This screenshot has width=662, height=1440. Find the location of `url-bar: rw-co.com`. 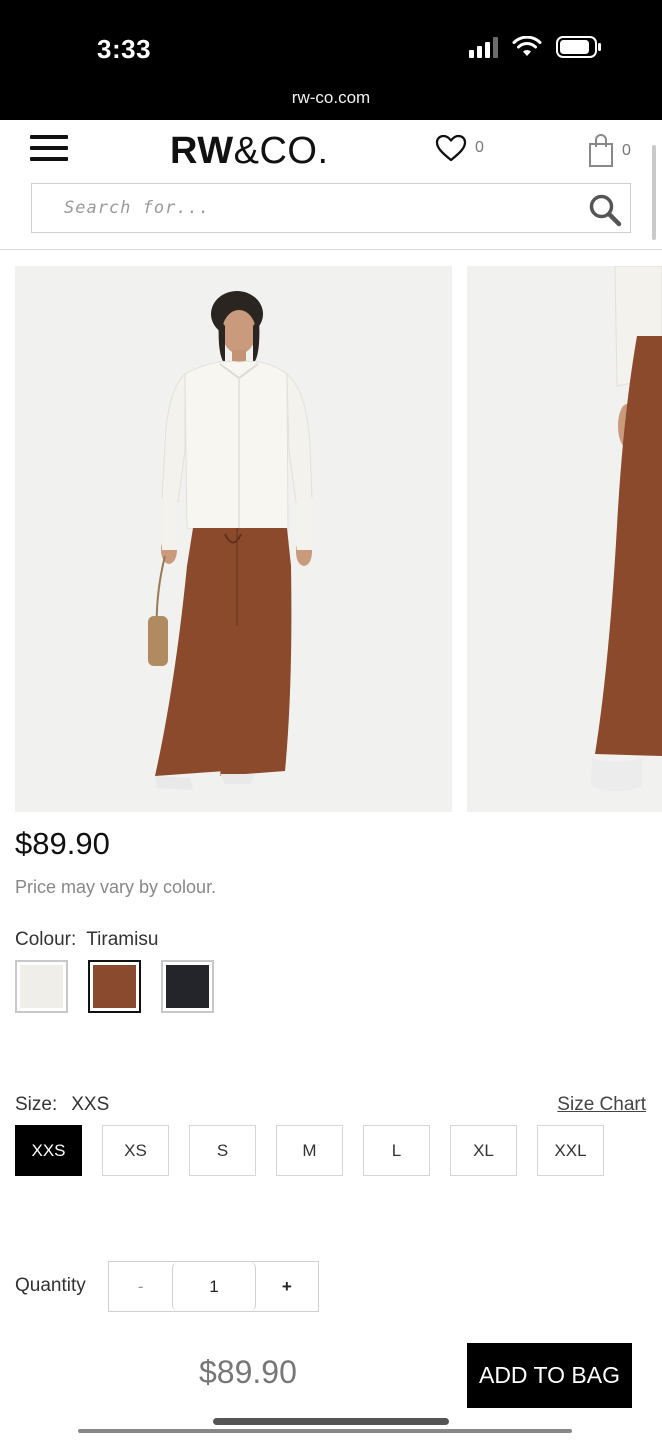

url-bar: rw-co.com is located at coordinates (331, 98).